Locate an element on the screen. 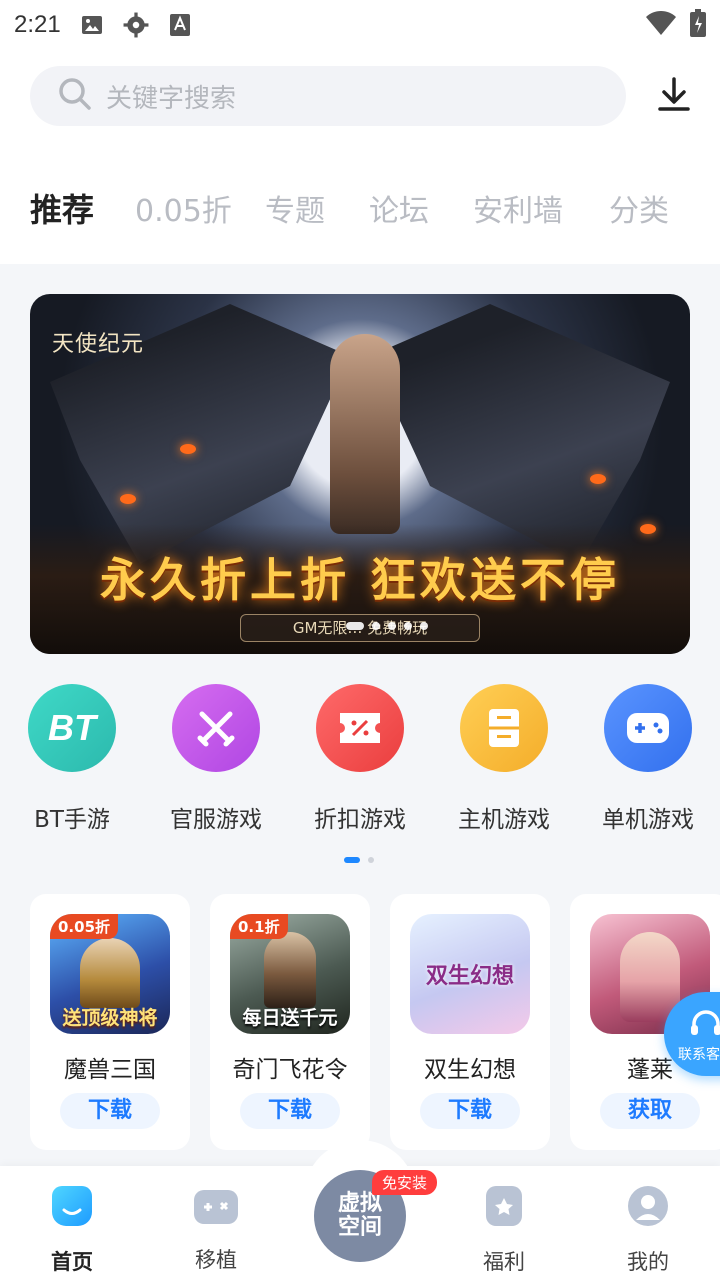  banner-pager is located at coordinates (387, 626).